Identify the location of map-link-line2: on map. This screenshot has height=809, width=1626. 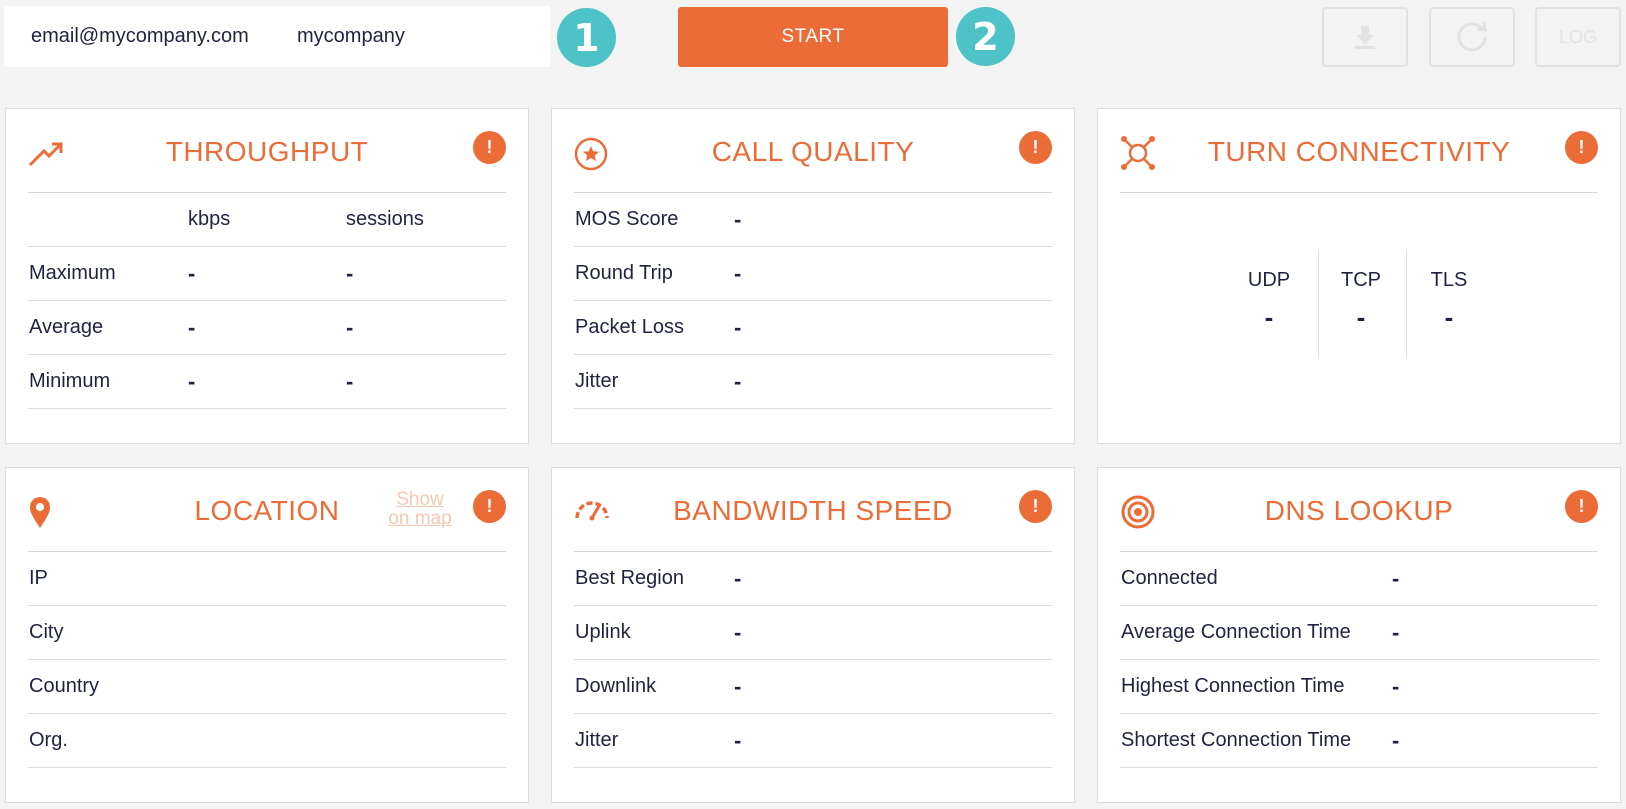
(420, 518).